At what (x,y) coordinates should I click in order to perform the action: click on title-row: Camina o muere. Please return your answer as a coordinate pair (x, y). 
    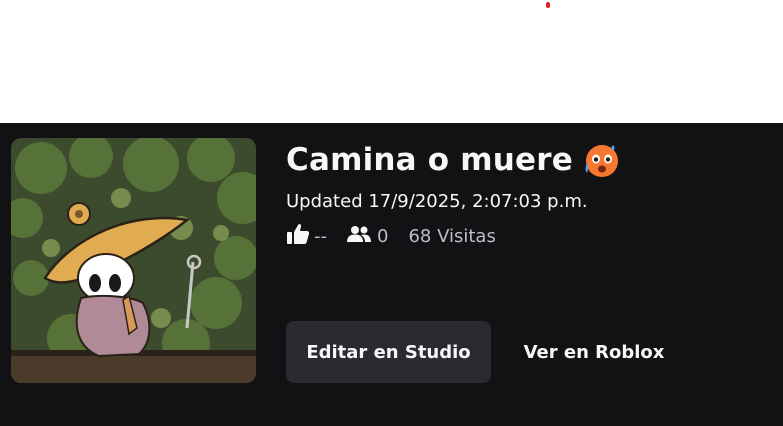
    Looking at the image, I should click on (453, 160).